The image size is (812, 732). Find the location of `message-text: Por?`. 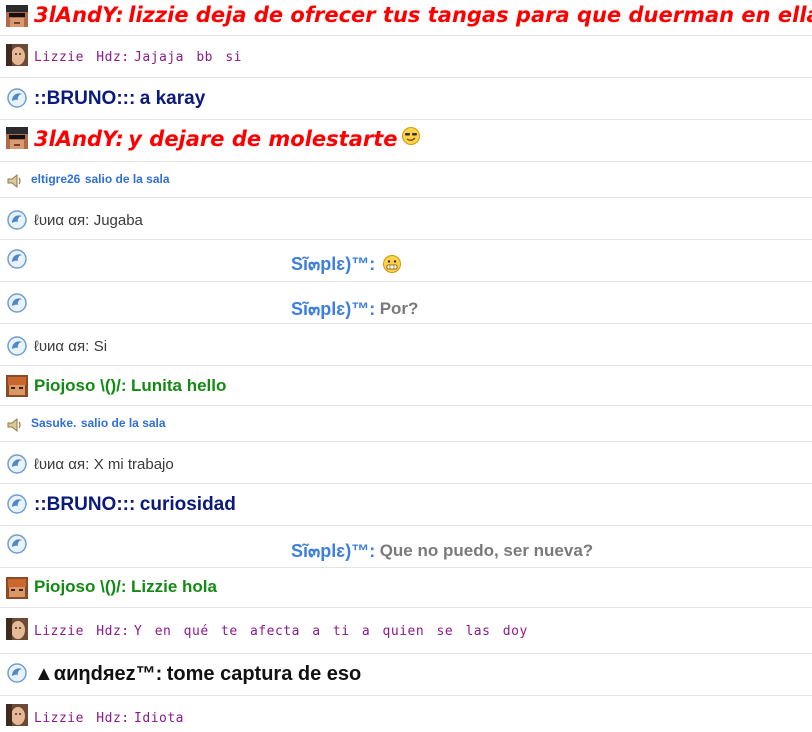

message-text: Por? is located at coordinates (399, 308).